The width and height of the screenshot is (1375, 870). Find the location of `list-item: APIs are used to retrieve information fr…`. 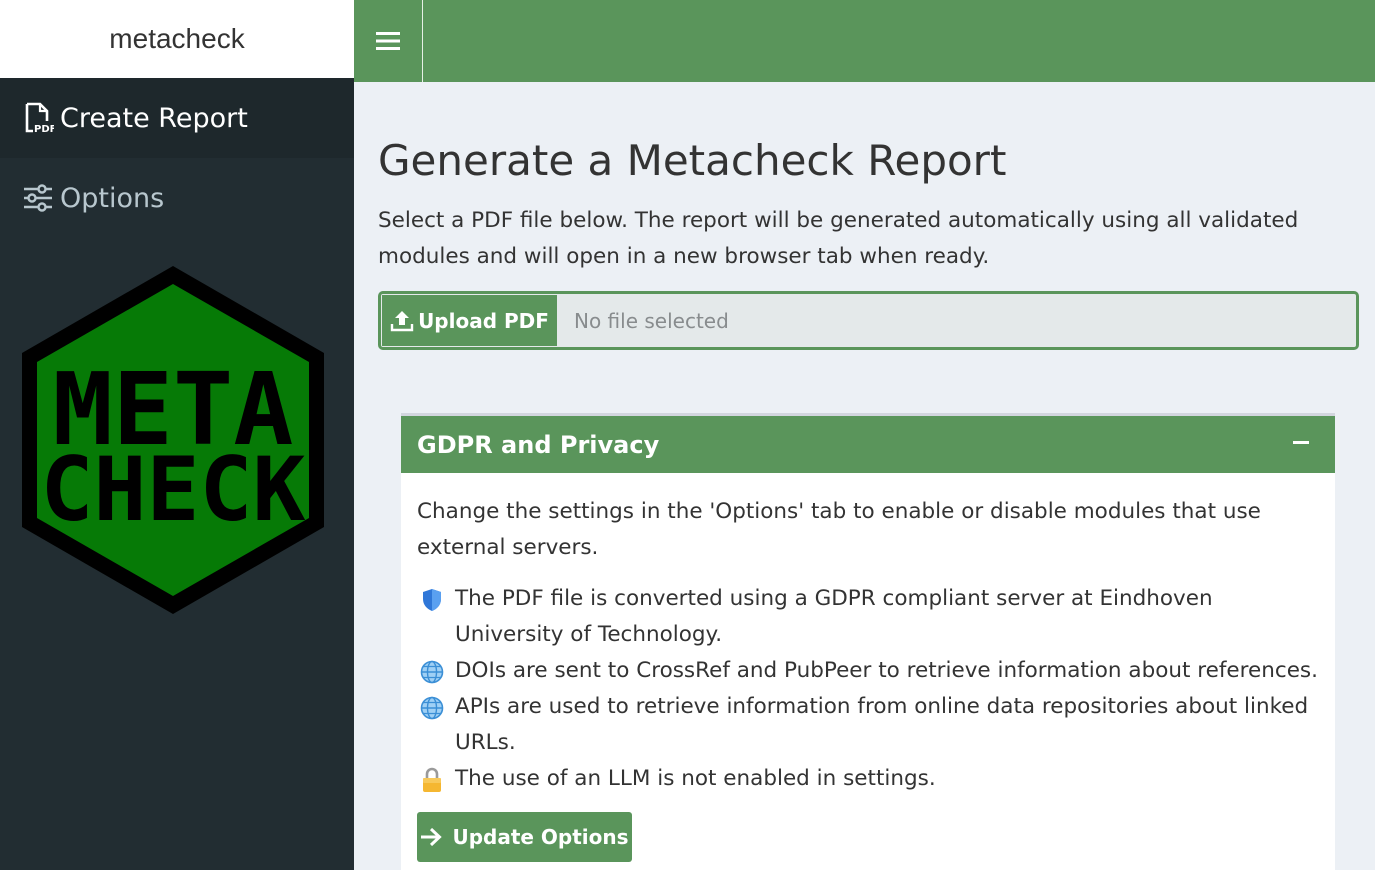

list-item: APIs are used to retrieve information fr… is located at coordinates (869, 725).